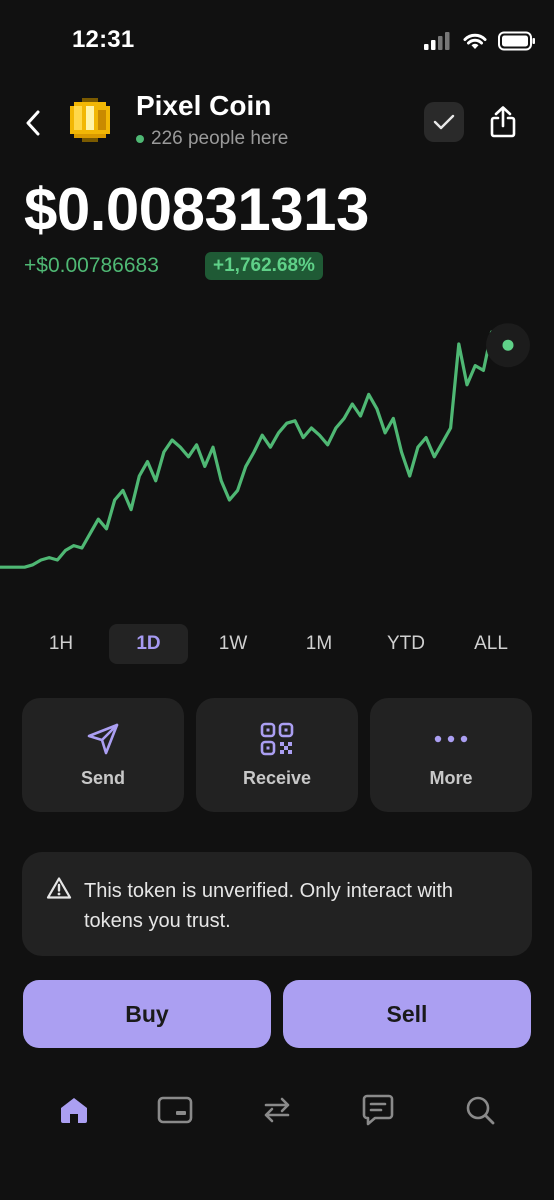 The image size is (554, 1200). What do you see at coordinates (491, 644) in the screenshot?
I see `timeframe-all: ALL` at bounding box center [491, 644].